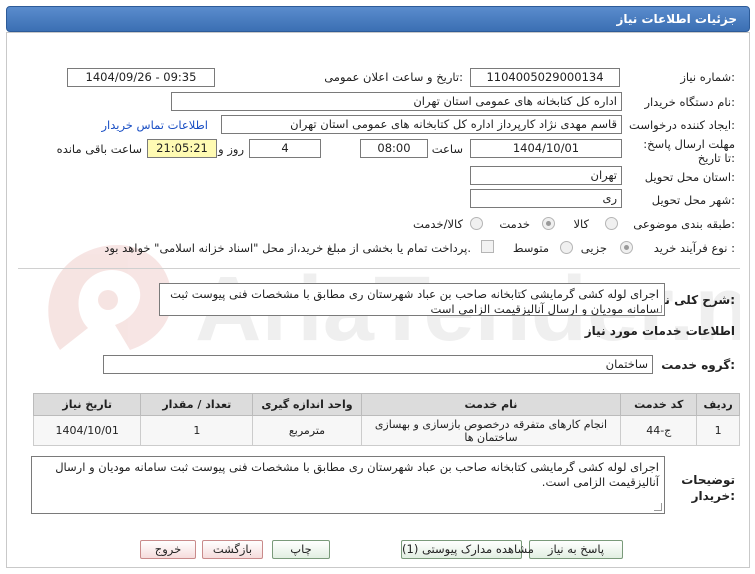  I want to click on col-code: کد خدمت, so click(659, 404).